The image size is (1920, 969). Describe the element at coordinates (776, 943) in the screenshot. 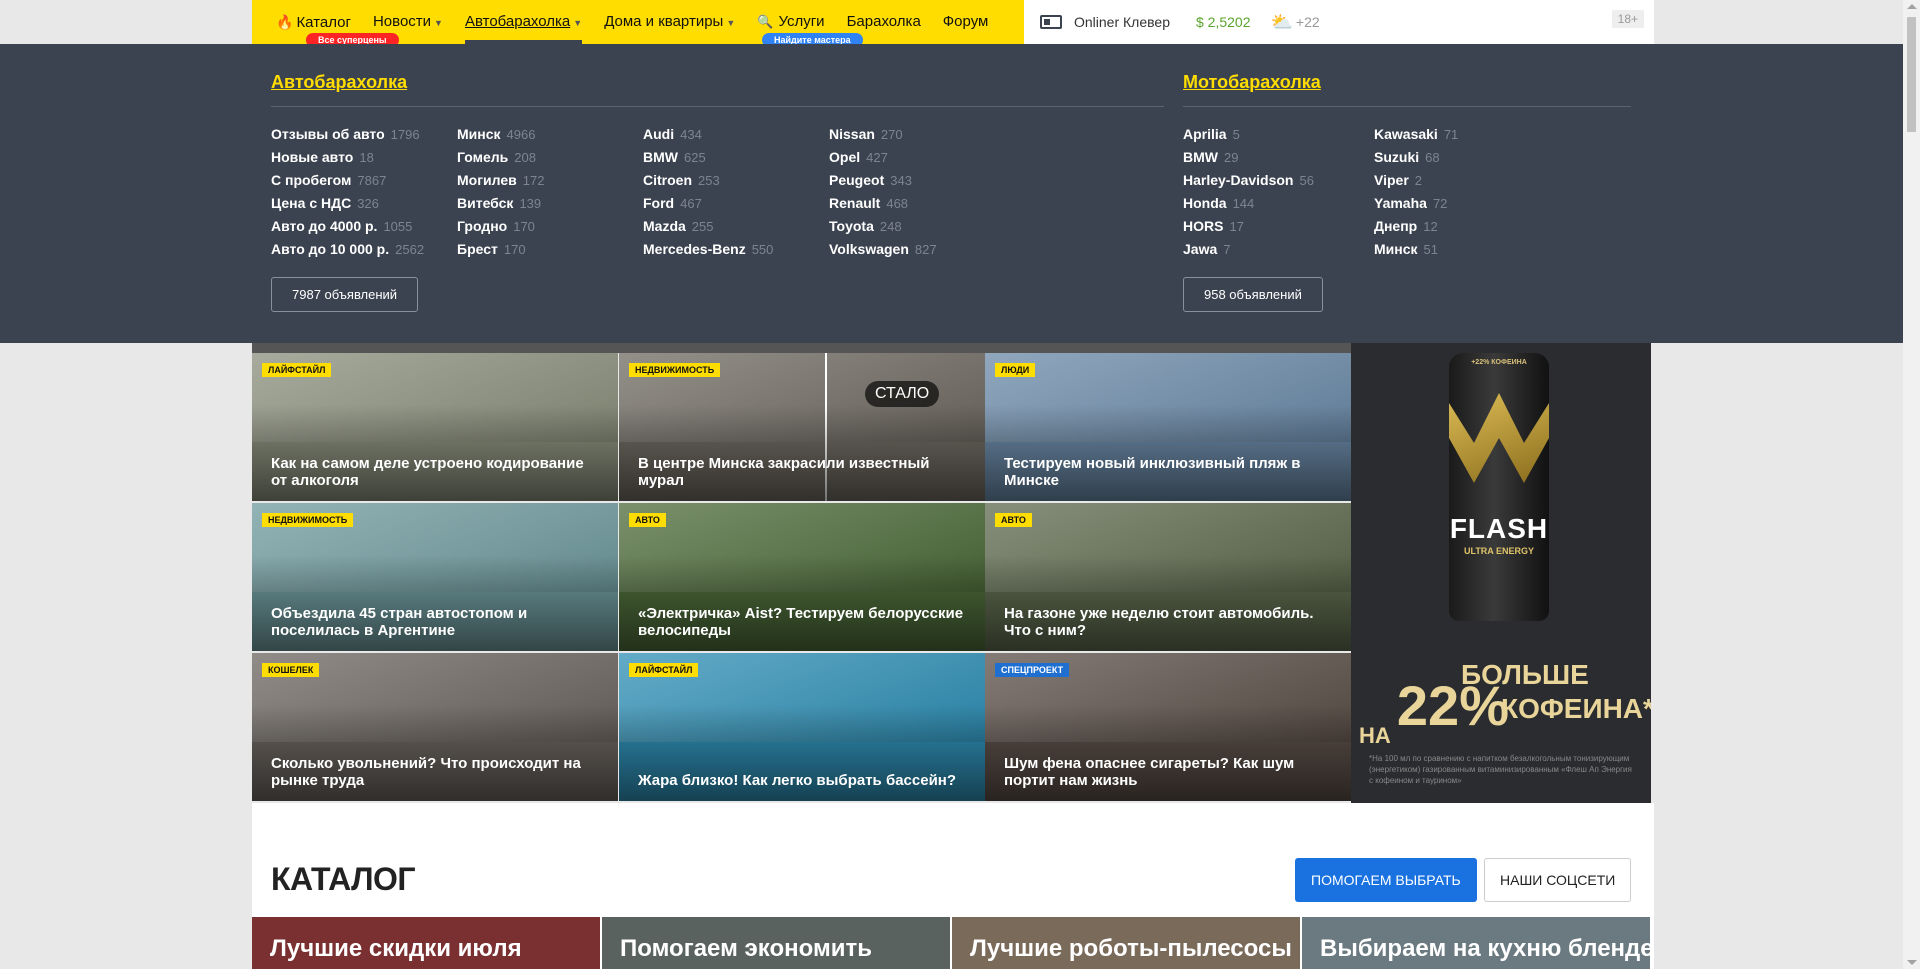

I see `catalog-card: Помогаем экономить` at that location.